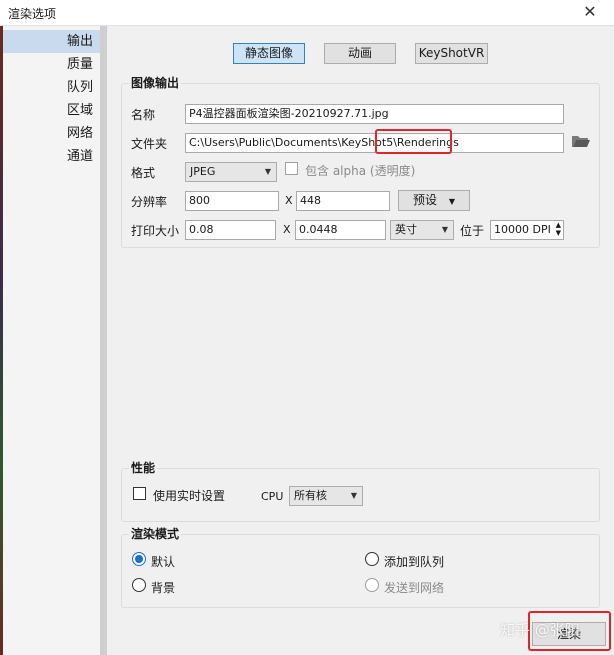  What do you see at coordinates (139, 585) in the screenshot?
I see `background-radio` at bounding box center [139, 585].